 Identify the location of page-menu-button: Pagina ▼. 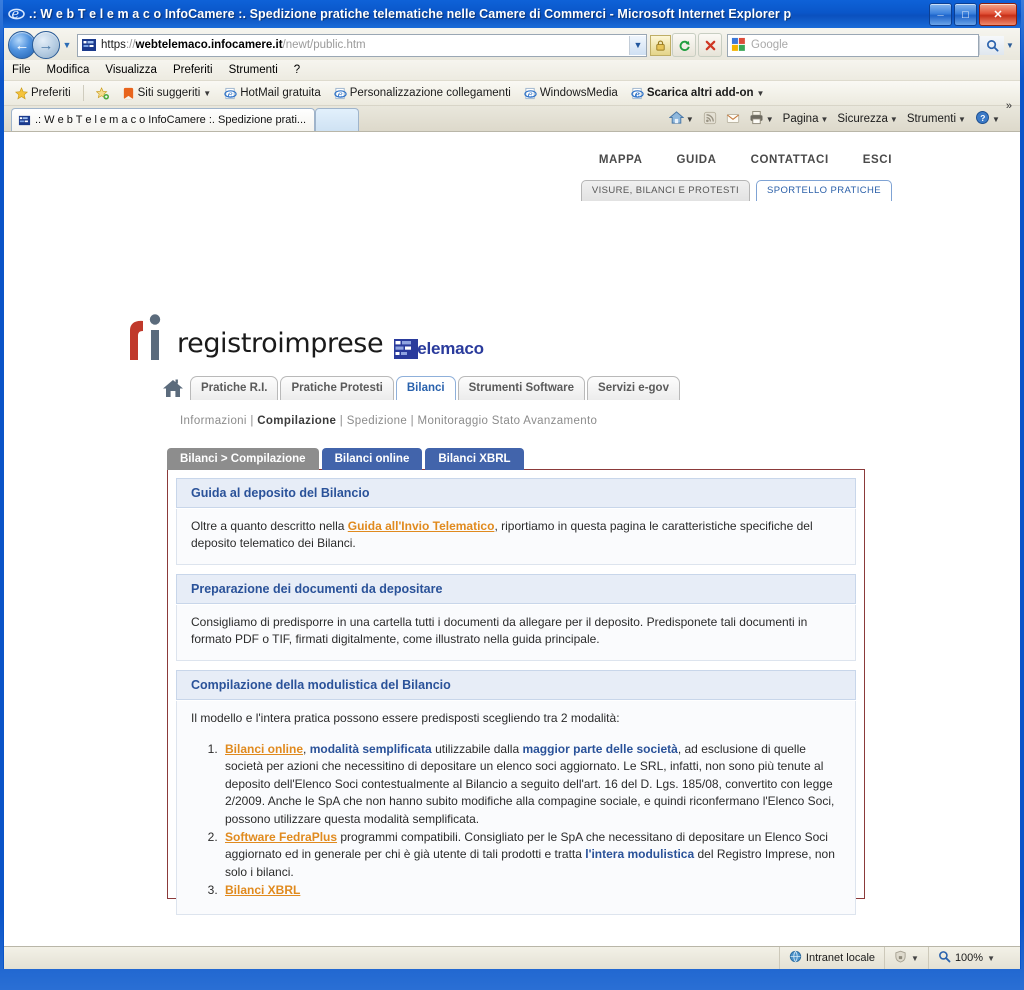
(806, 119).